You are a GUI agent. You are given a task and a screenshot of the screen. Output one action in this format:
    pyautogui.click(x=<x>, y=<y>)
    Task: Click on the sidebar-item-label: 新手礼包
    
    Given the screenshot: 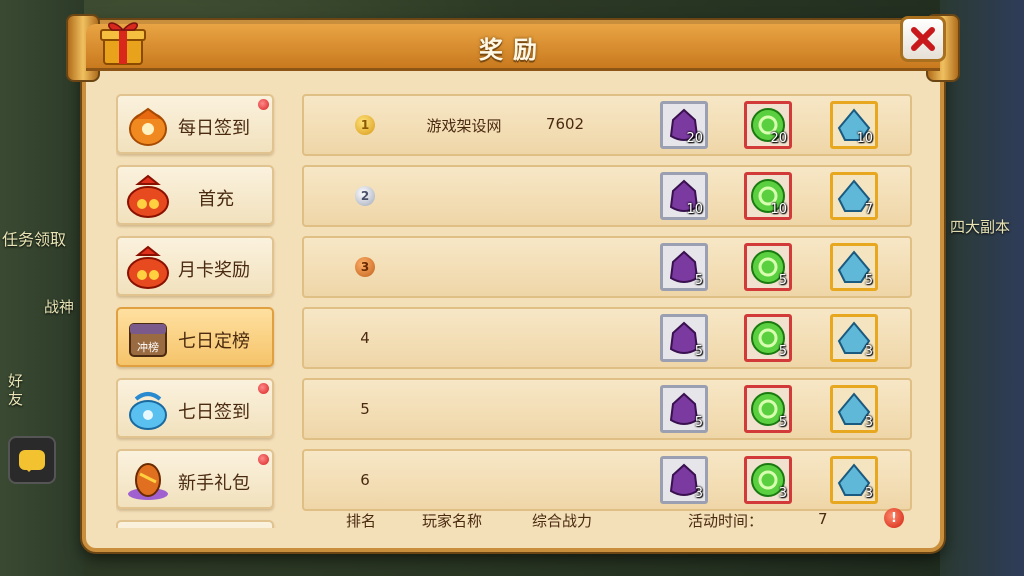 What is the action you would take?
    pyautogui.click(x=214, y=483)
    